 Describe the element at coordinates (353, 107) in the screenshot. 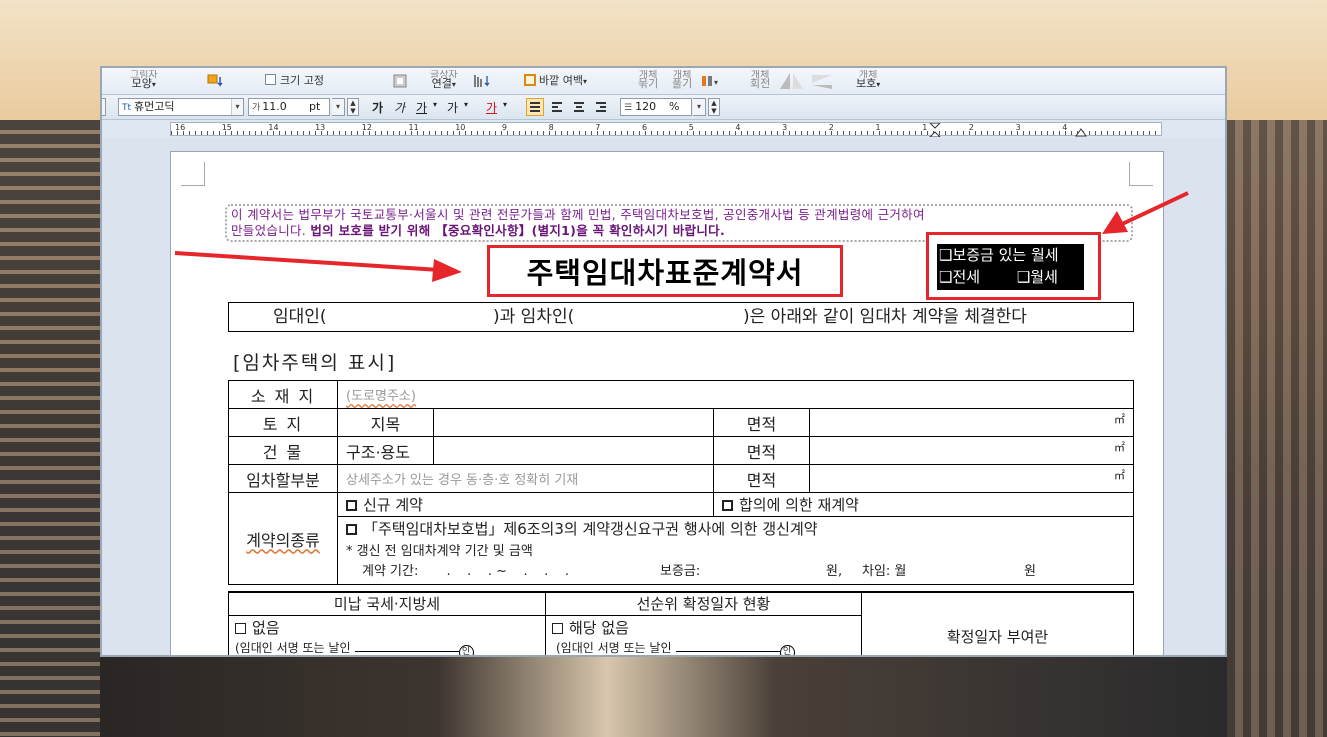

I see `font-size-spinner: ▲ ▼` at that location.